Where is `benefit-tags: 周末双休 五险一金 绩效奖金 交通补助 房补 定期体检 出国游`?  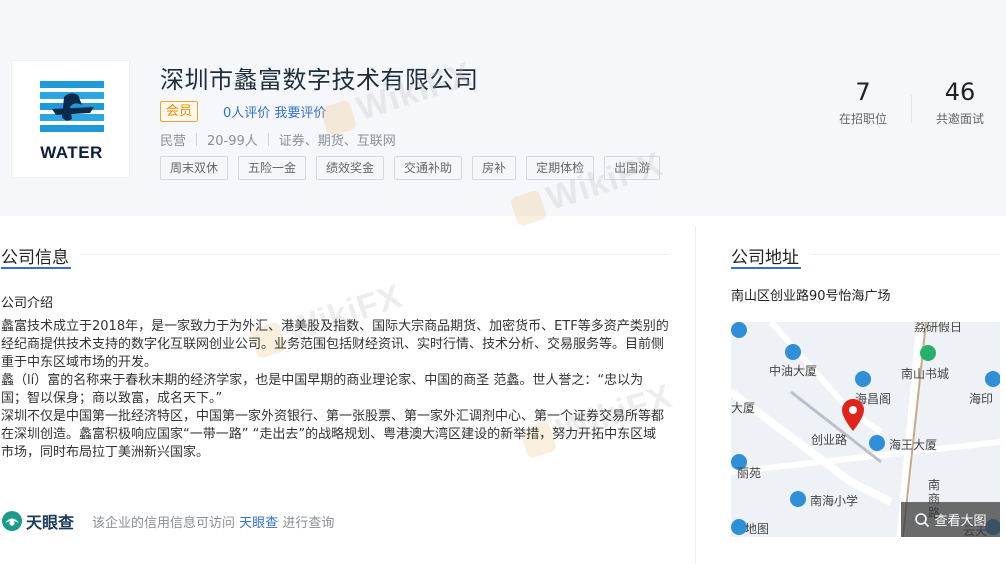
benefit-tags: 周末双休 五险一金 绩效奖金 交通补助 房补 定期体检 出国游 is located at coordinates (415, 168).